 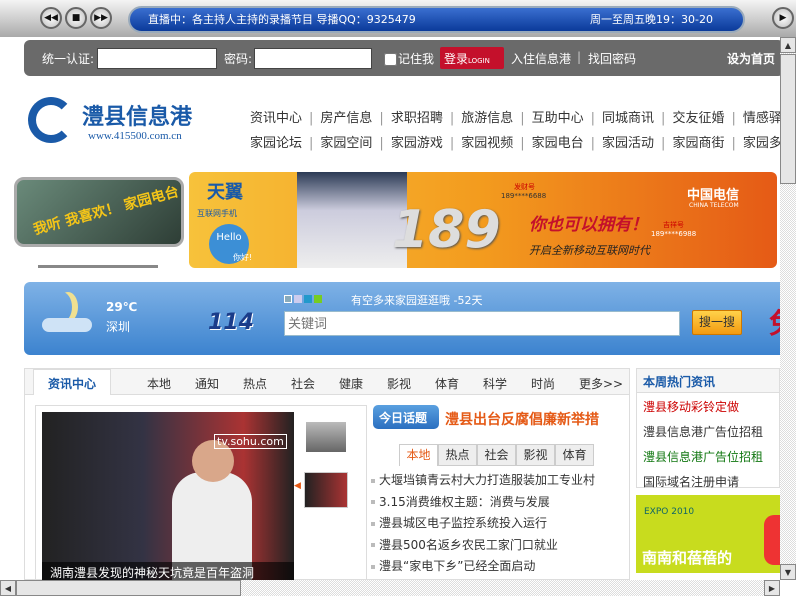 I want to click on news-item-text: 澧县500名返乡农民工家门口就业, so click(x=468, y=544).